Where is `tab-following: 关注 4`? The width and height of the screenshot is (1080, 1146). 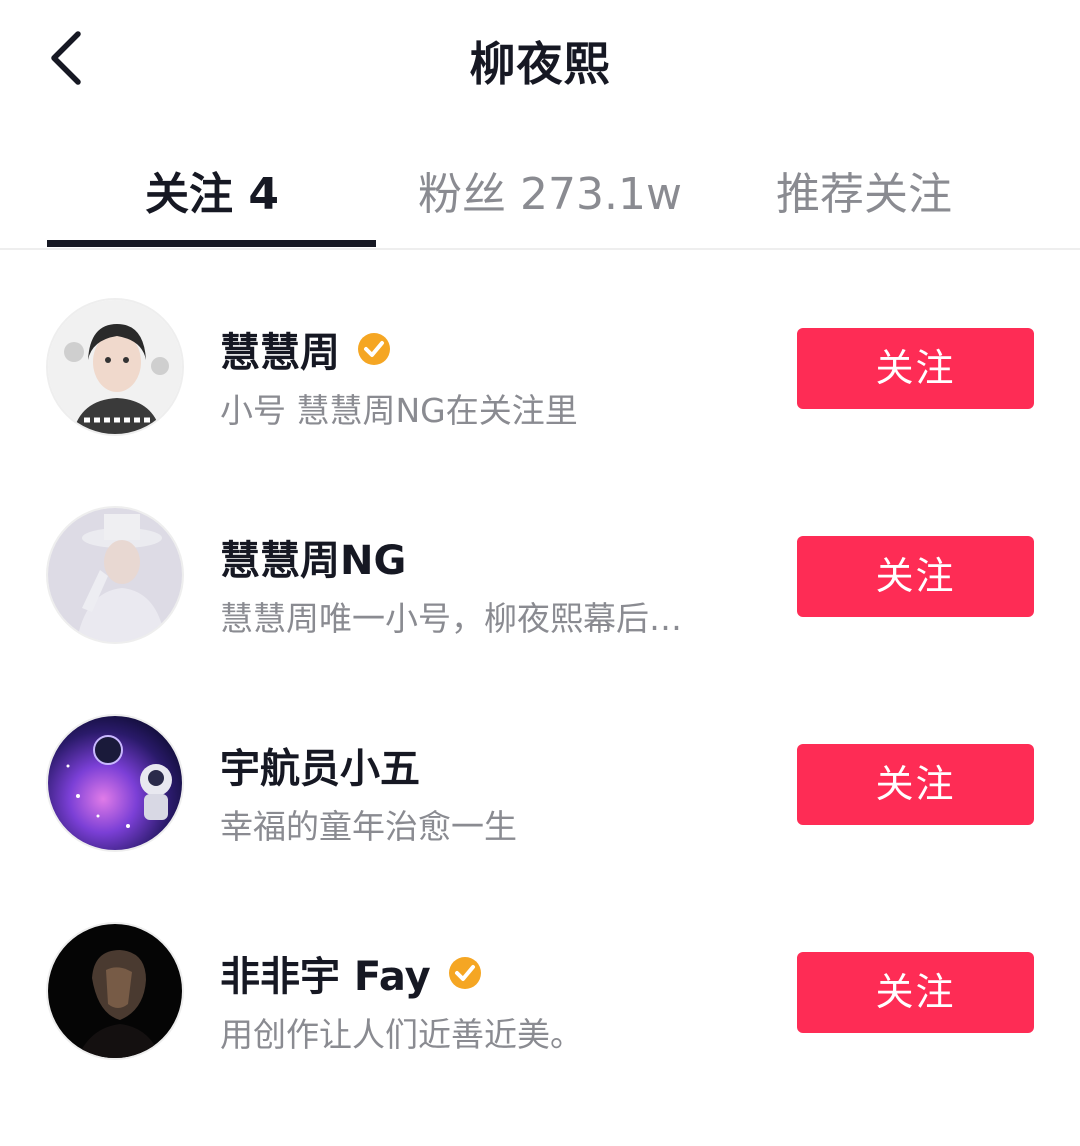 tab-following: 关注 4 is located at coordinates (212, 190).